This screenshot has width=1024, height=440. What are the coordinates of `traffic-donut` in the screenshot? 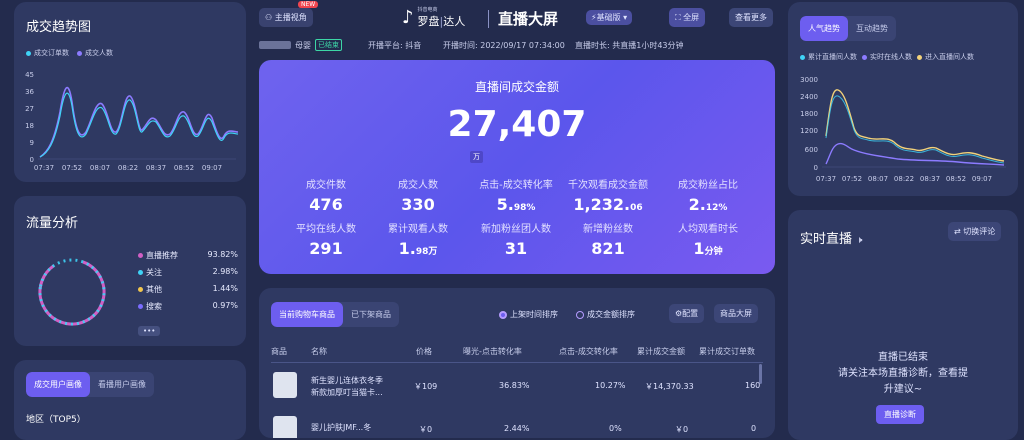 It's located at (72, 292).